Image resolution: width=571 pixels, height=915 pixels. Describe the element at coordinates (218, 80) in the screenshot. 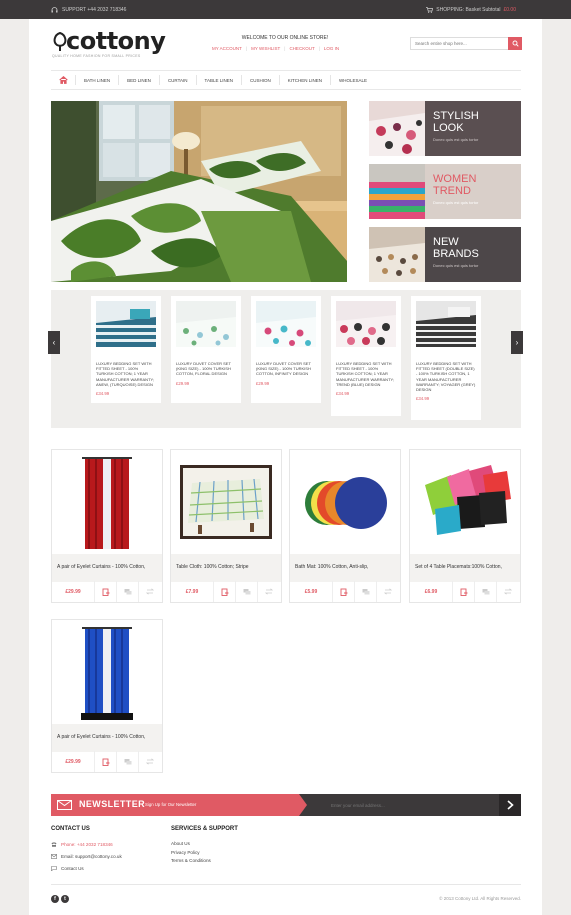

I see `nav-table-linen: TABLE LINEN` at that location.